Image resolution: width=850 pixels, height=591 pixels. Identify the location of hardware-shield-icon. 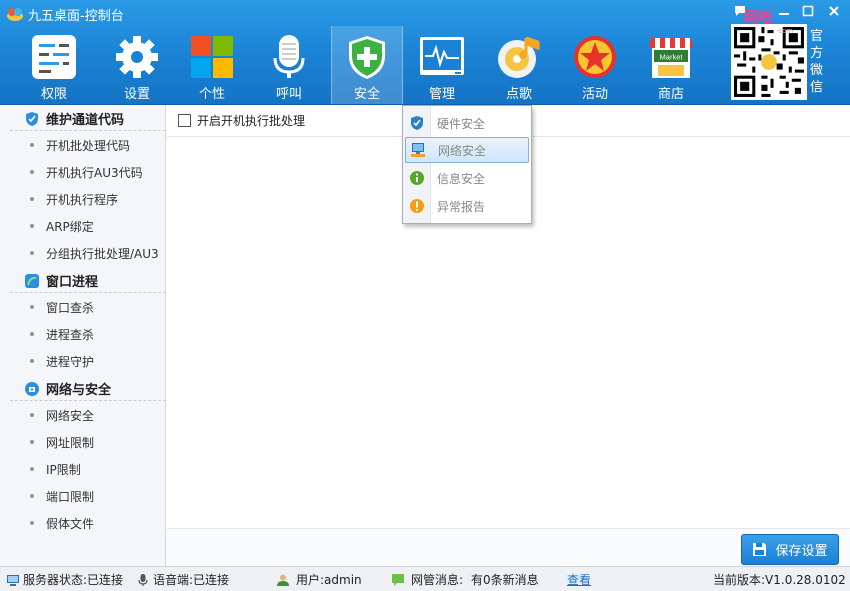
(417, 123).